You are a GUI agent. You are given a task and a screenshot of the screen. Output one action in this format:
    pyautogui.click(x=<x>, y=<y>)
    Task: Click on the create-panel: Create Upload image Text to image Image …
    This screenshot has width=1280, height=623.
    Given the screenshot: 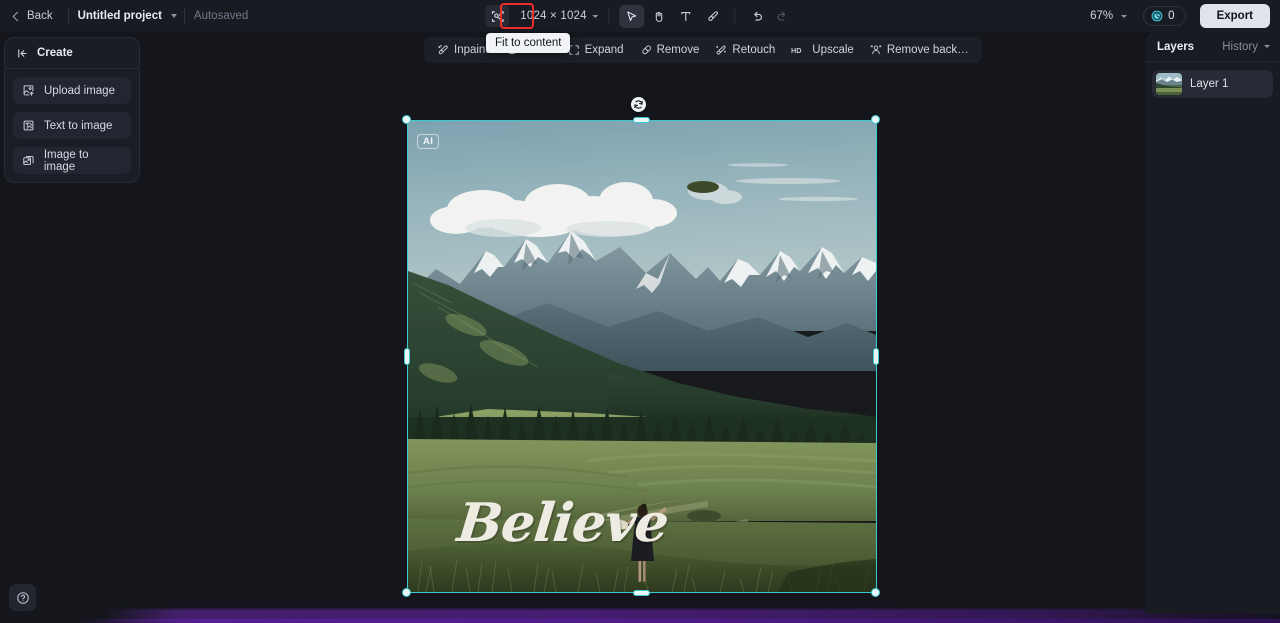 What is the action you would take?
    pyautogui.click(x=72, y=110)
    